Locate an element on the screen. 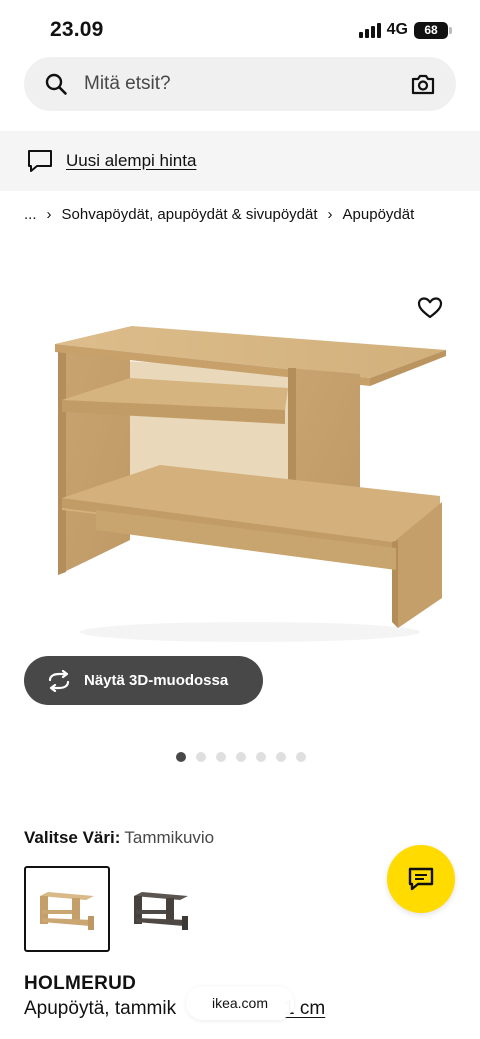  color-selector-label: Valitse Väri: Tammikuvio is located at coordinates (119, 838).